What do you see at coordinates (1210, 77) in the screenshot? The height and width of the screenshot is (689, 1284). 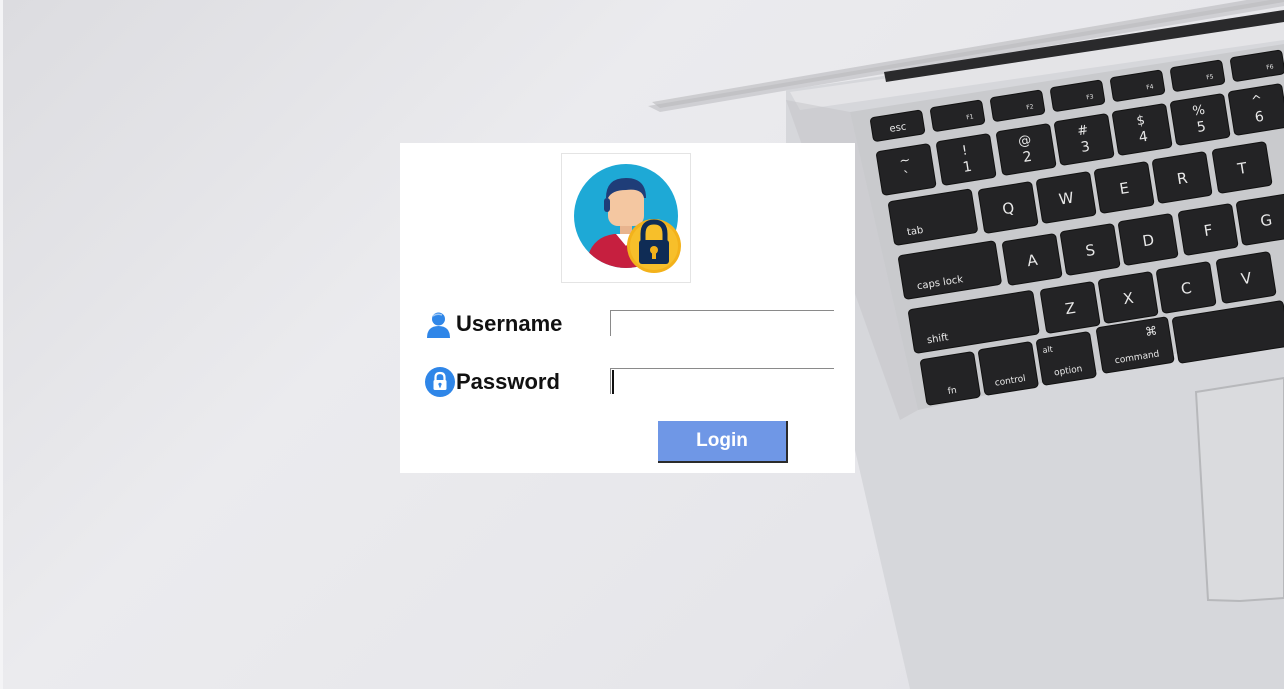 I see `key-f5-label: F5` at bounding box center [1210, 77].